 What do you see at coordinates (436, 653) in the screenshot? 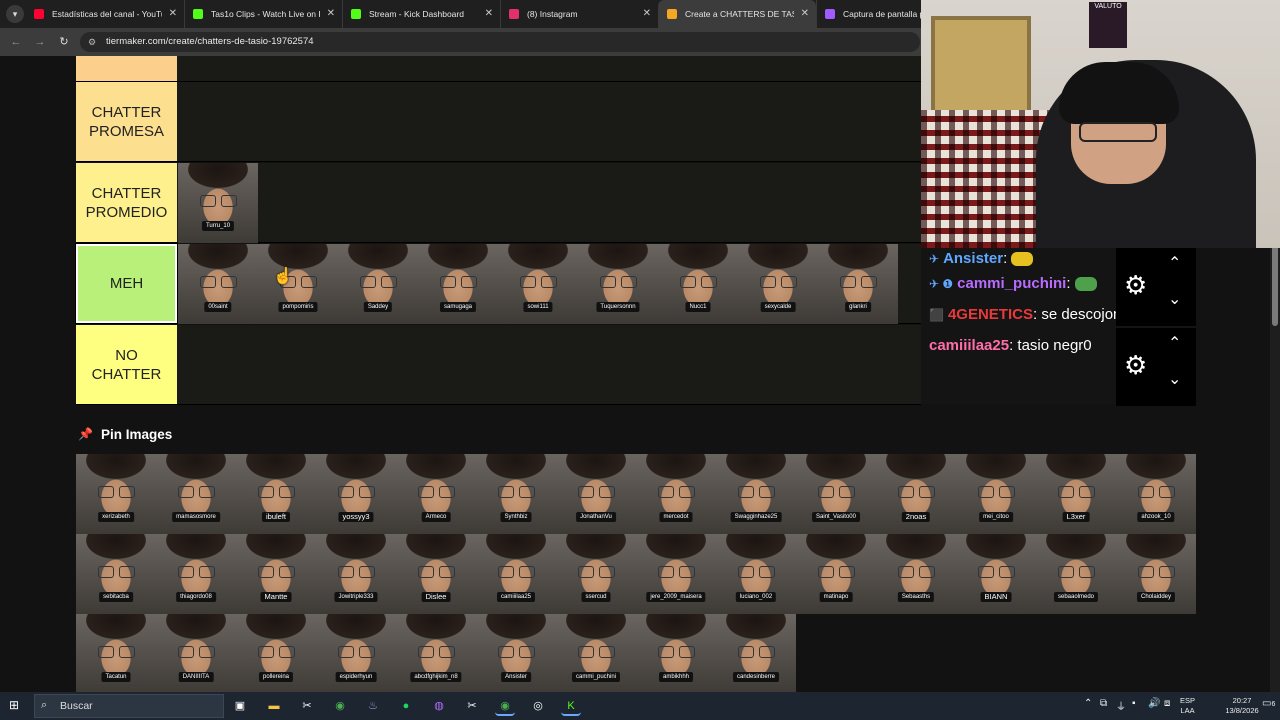
I see `chatter-image: abcdfghijkim_n8` at bounding box center [436, 653].